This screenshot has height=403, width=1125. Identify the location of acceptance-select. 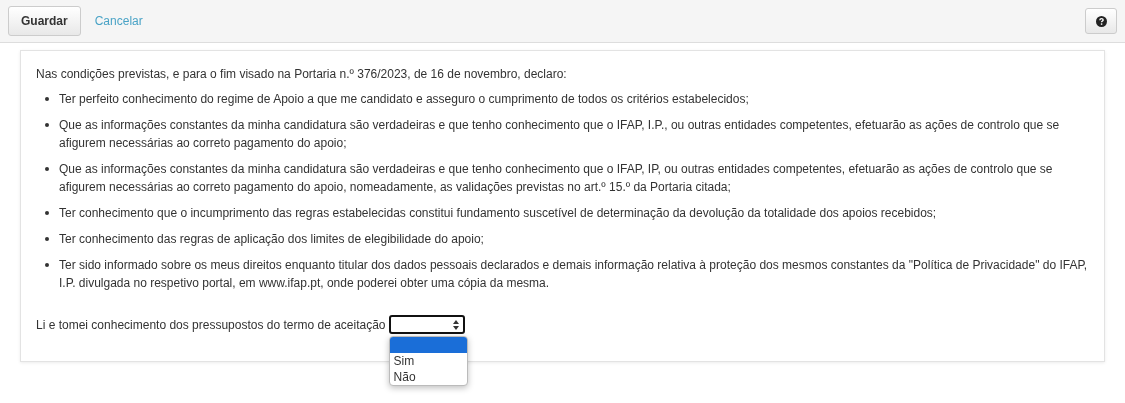
(426, 324).